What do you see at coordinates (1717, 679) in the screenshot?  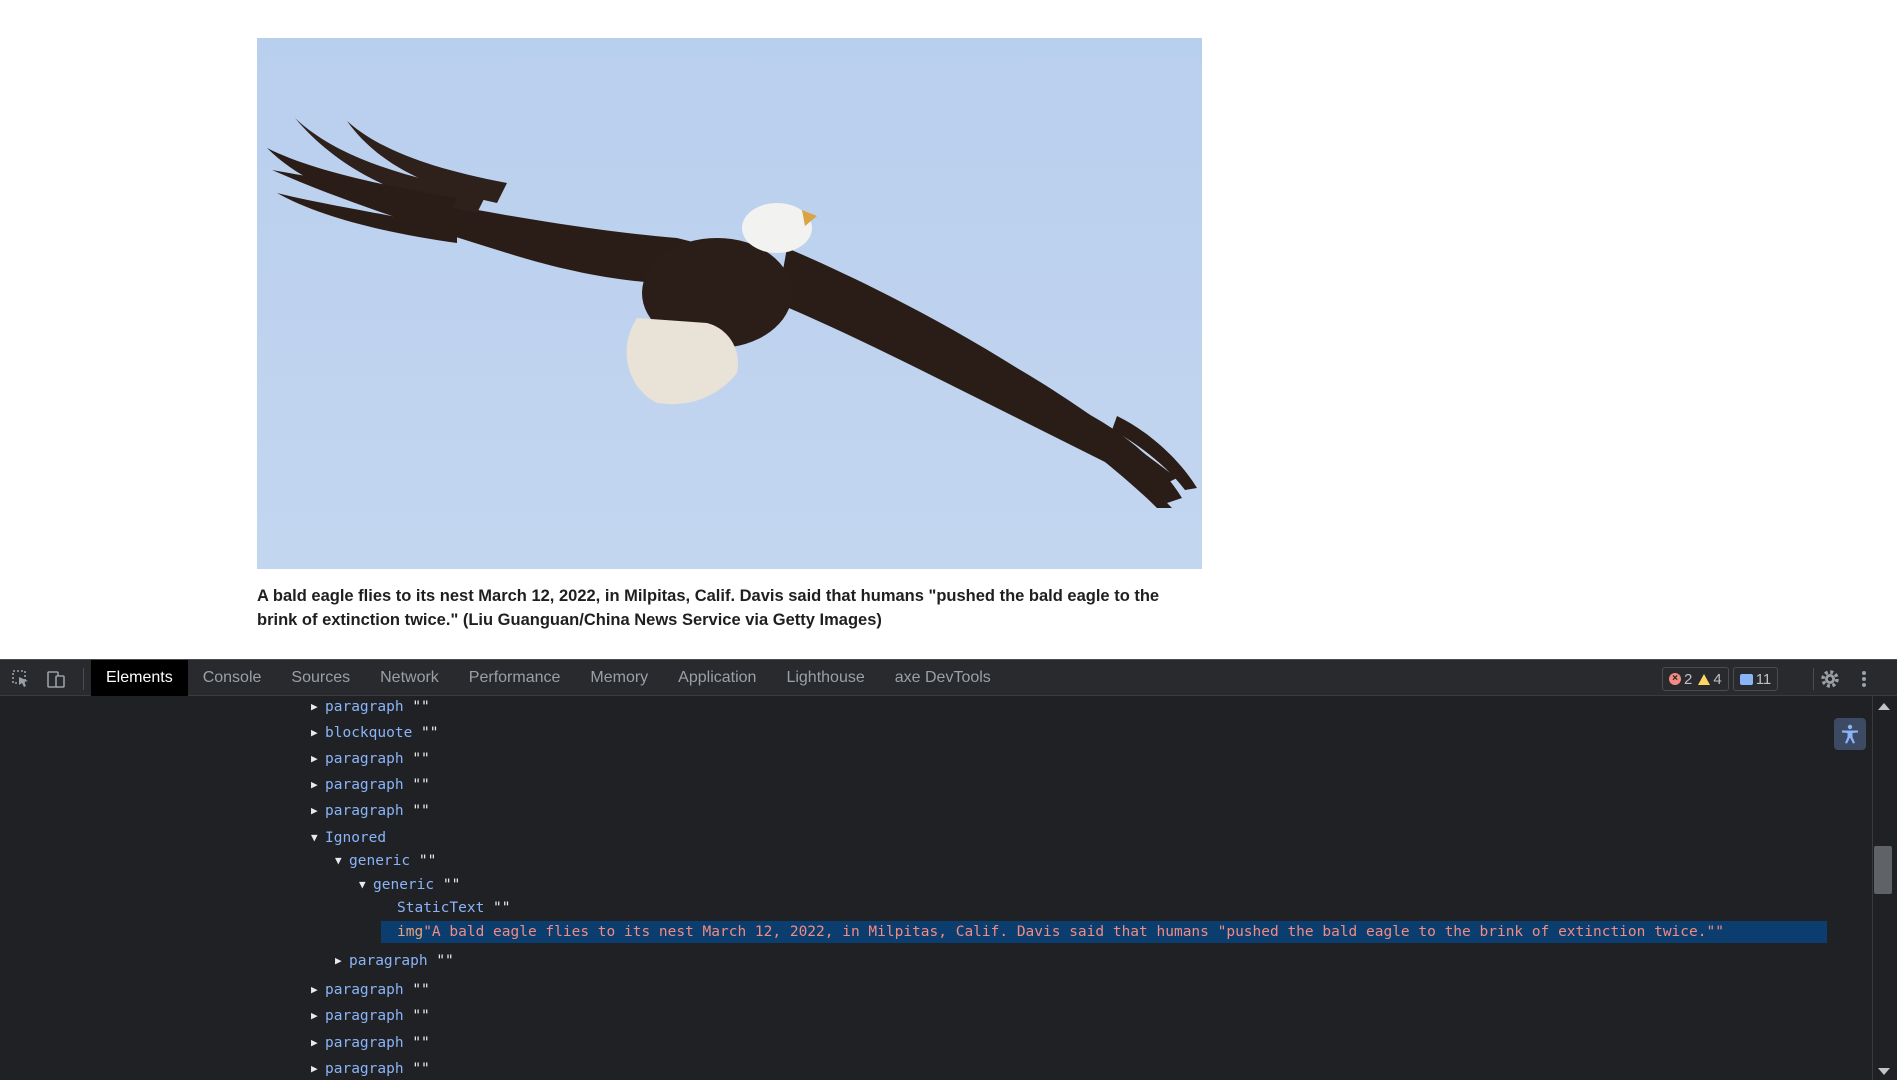 I see `warning-count: 4` at bounding box center [1717, 679].